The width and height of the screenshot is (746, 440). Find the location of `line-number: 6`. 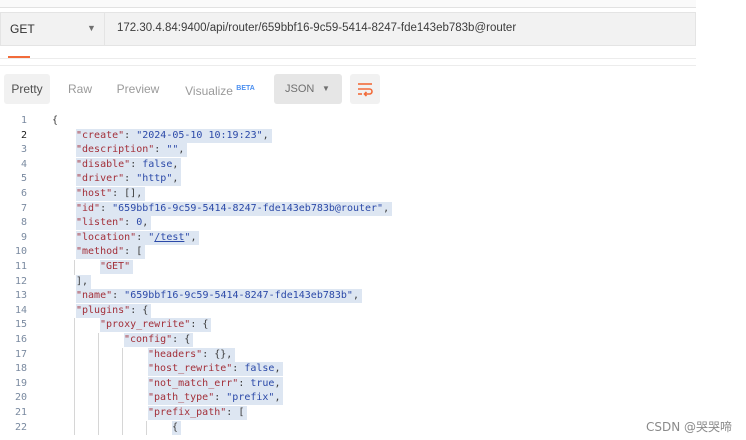

line-number: 6 is located at coordinates (23, 193).